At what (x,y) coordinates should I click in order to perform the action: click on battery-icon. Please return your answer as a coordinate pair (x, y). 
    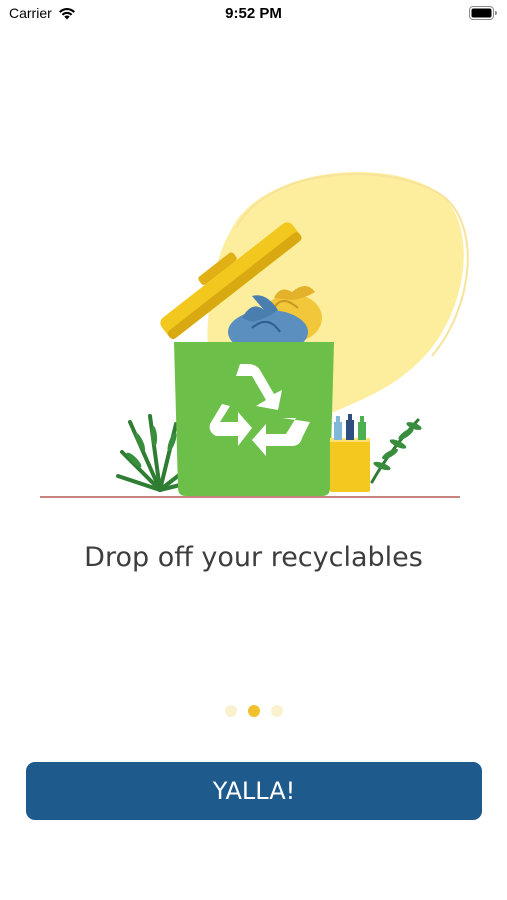
    Looking at the image, I should click on (483, 13).